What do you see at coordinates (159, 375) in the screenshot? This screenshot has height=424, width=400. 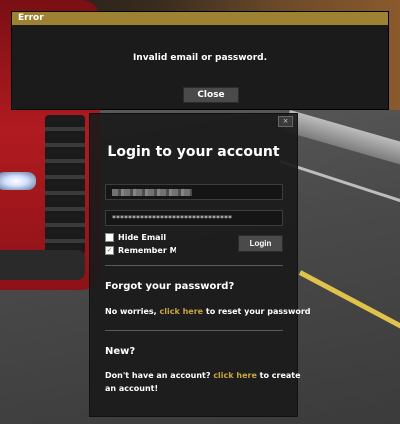 I see `new-prefix: Don't have an account?` at bounding box center [159, 375].